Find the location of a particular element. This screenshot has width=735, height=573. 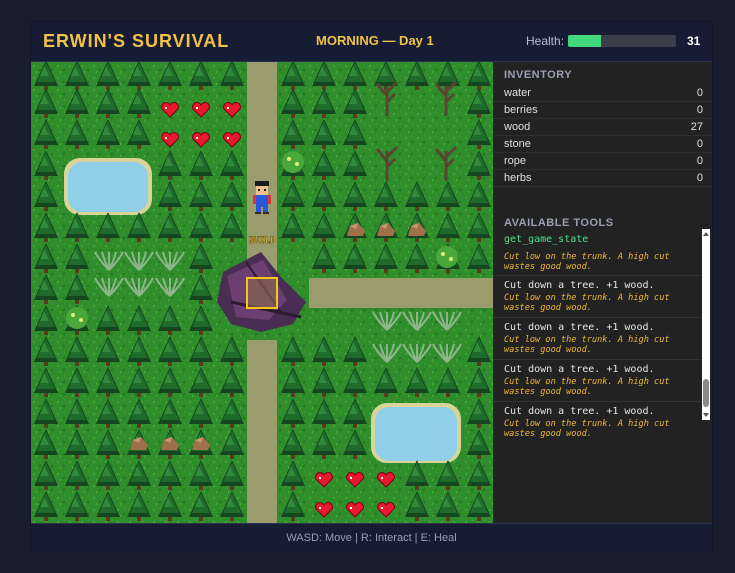

inventory-row-wood: wood 27 is located at coordinates (603, 127).